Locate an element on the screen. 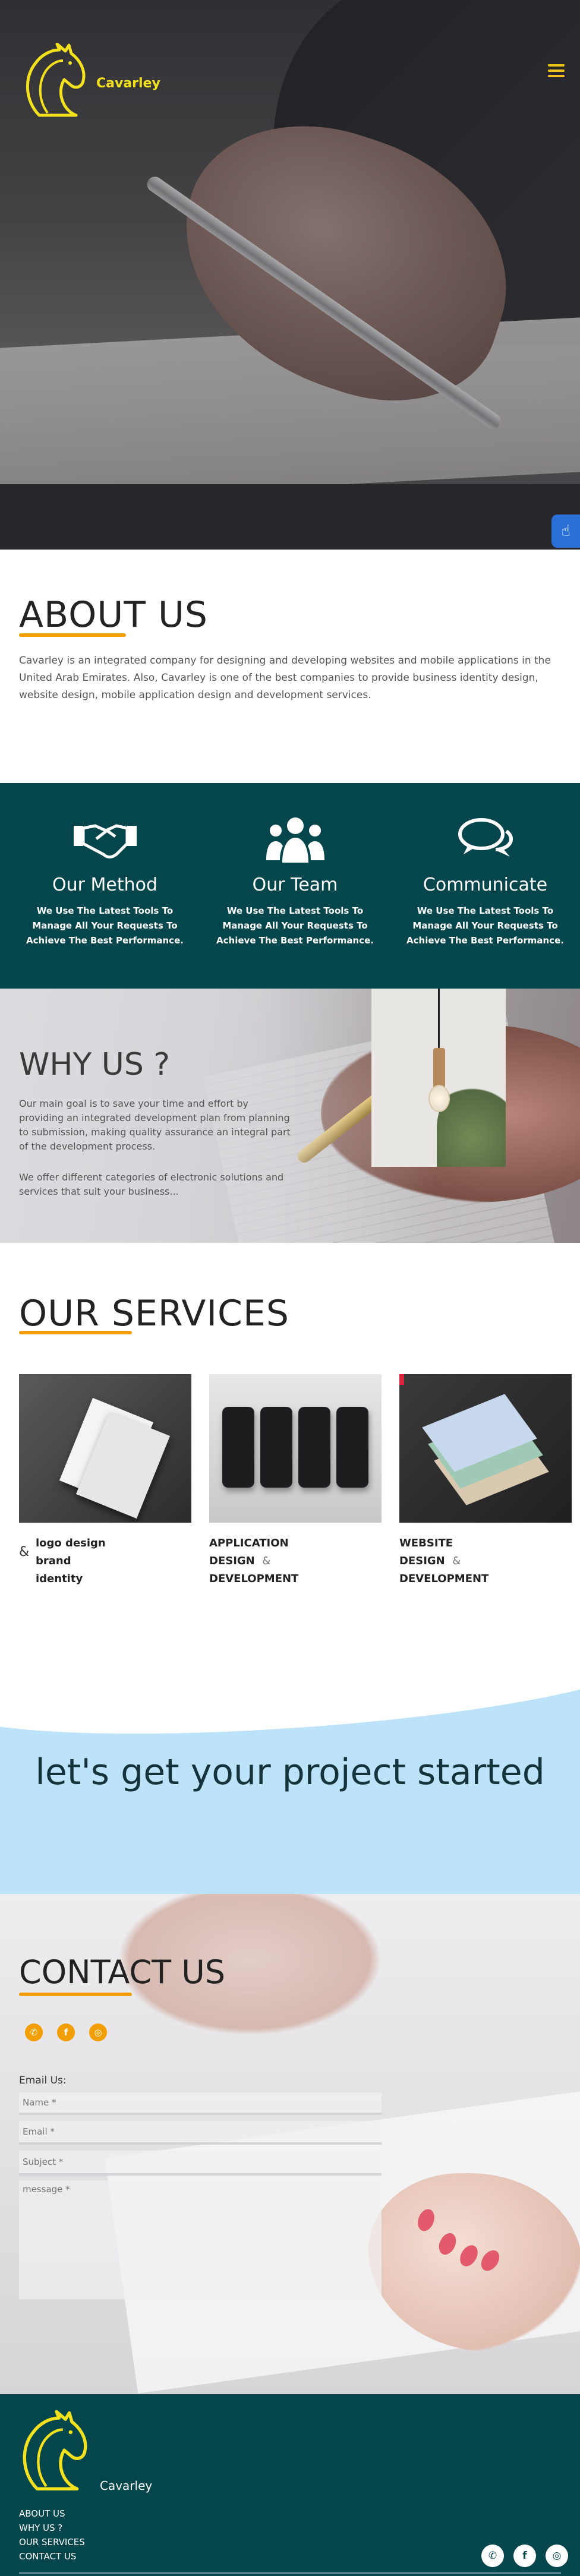 The image size is (580, 2576). lamp-holder is located at coordinates (439, 1069).